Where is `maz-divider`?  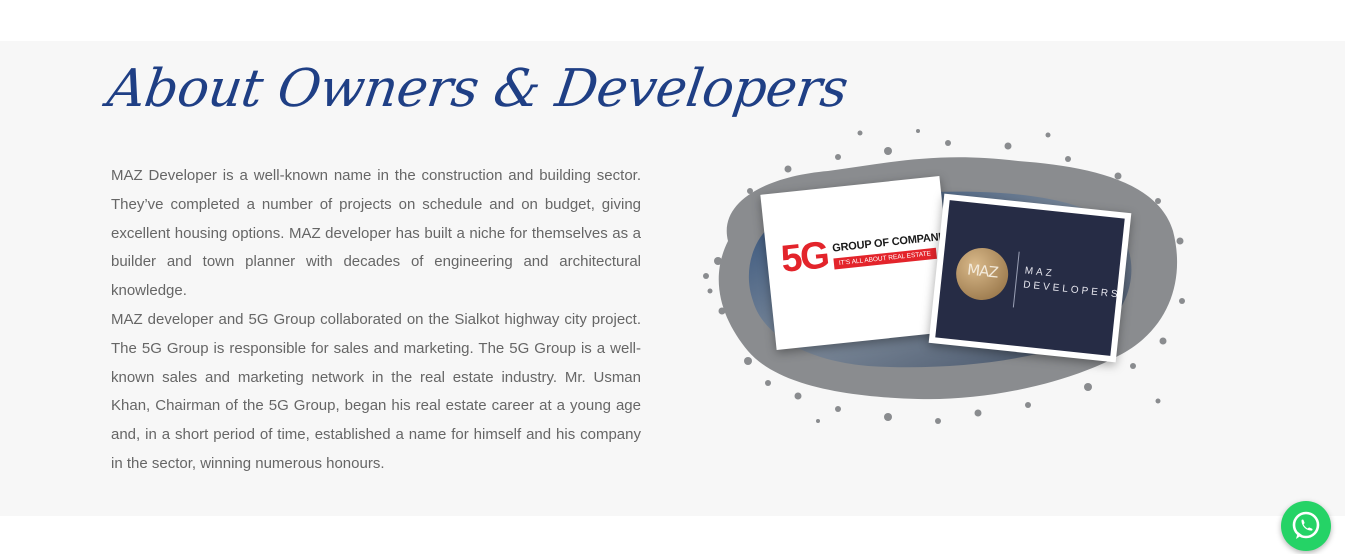 maz-divider is located at coordinates (1016, 279).